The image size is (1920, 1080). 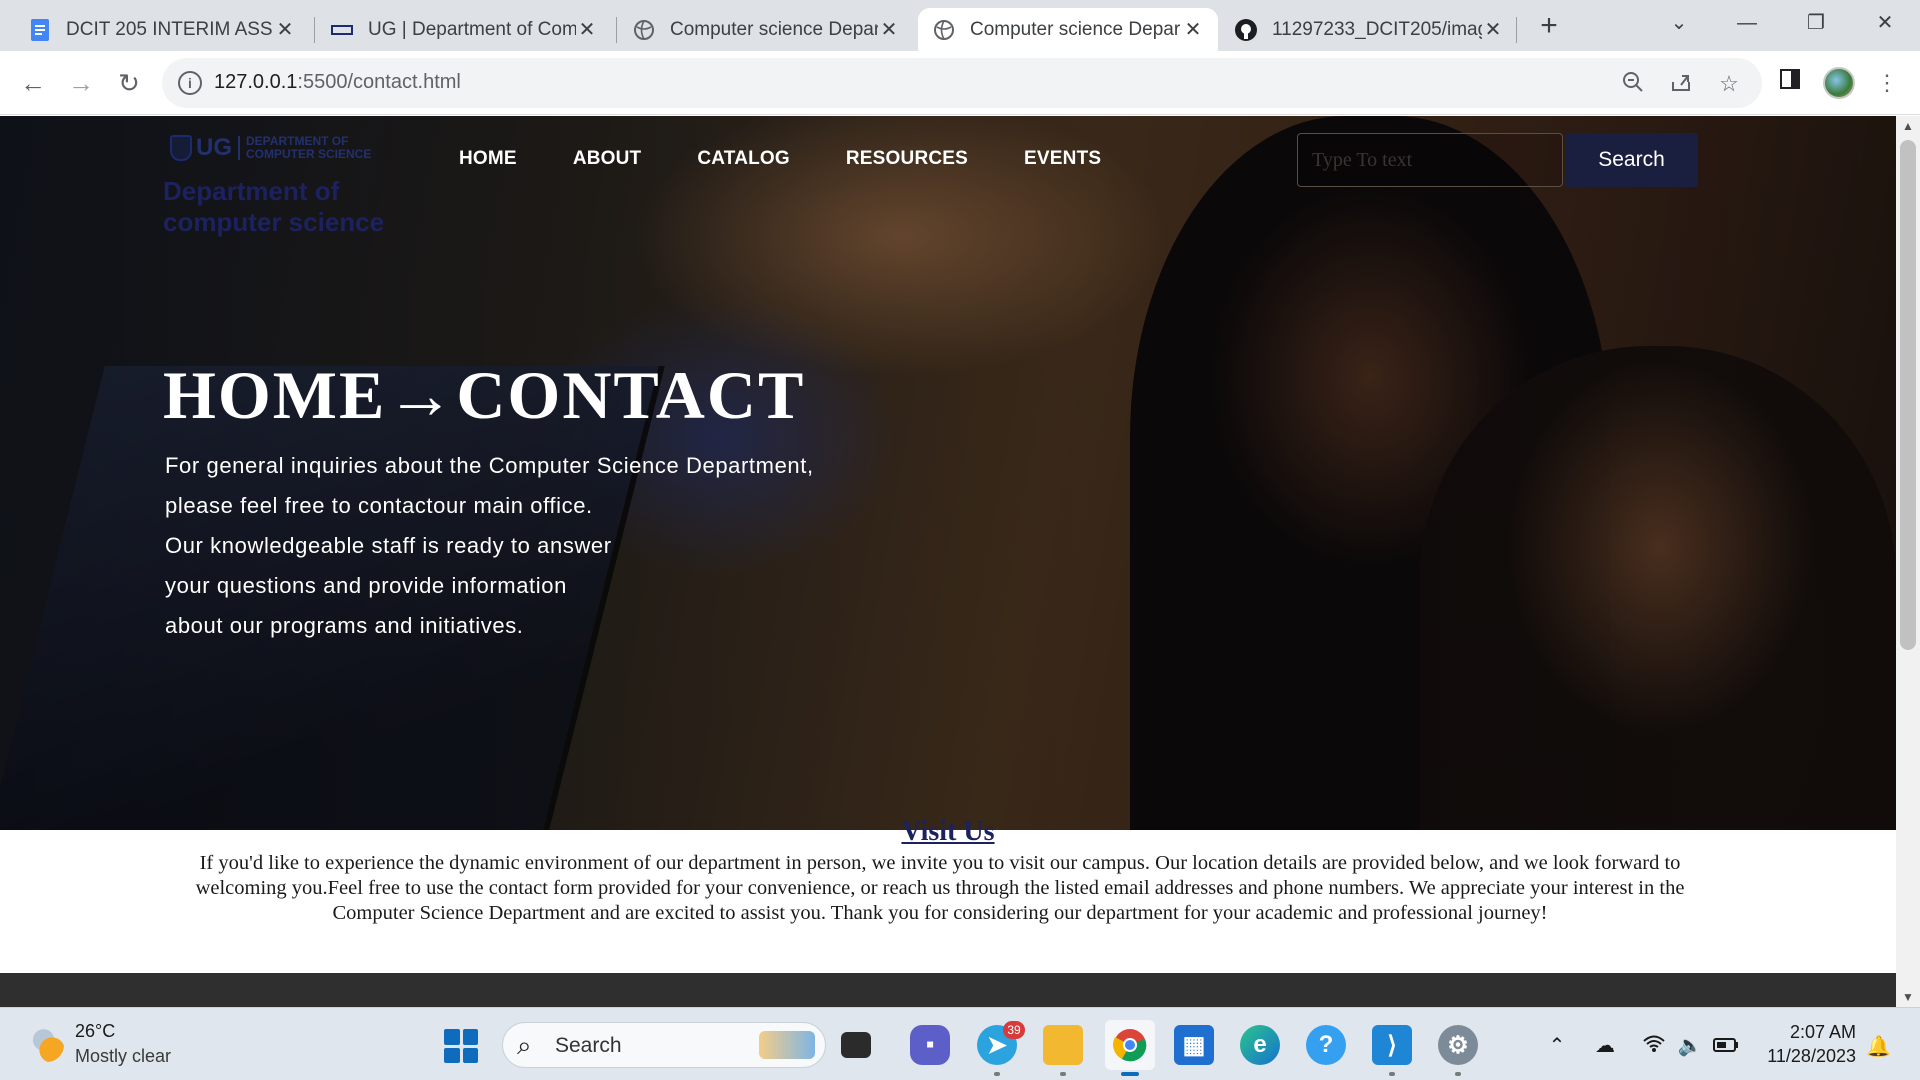 I want to click on page-scrollbar: ▲ ▼, so click(x=1908, y=561).